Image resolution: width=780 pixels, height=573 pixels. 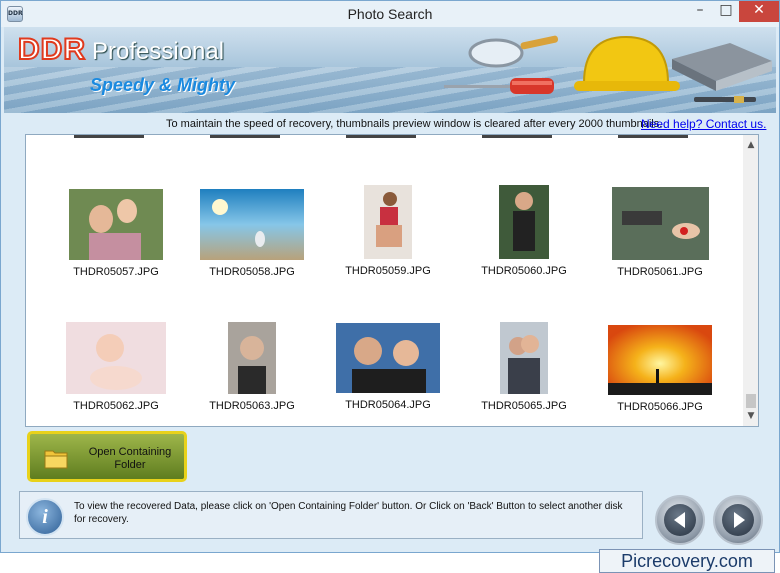 I want to click on thumbnail-filename: THDR05066.JPG, so click(x=660, y=407).